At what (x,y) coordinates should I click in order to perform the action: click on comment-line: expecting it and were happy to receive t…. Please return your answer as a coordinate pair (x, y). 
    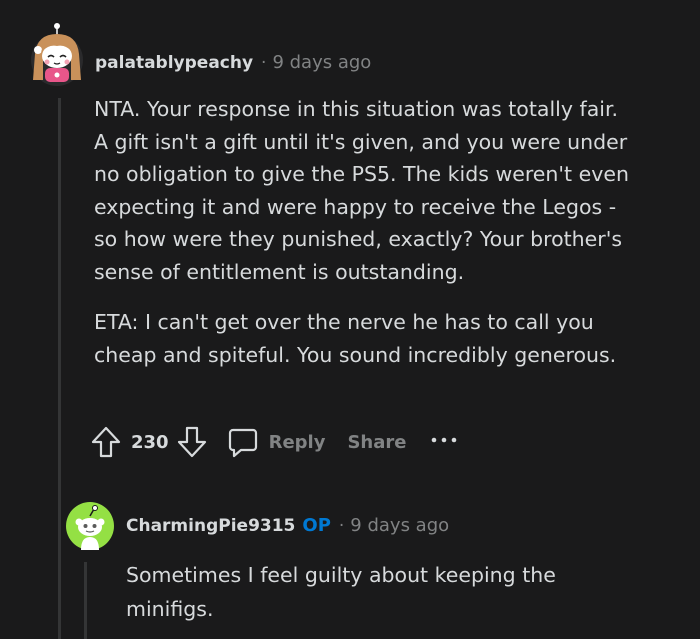
    Looking at the image, I should click on (355, 206).